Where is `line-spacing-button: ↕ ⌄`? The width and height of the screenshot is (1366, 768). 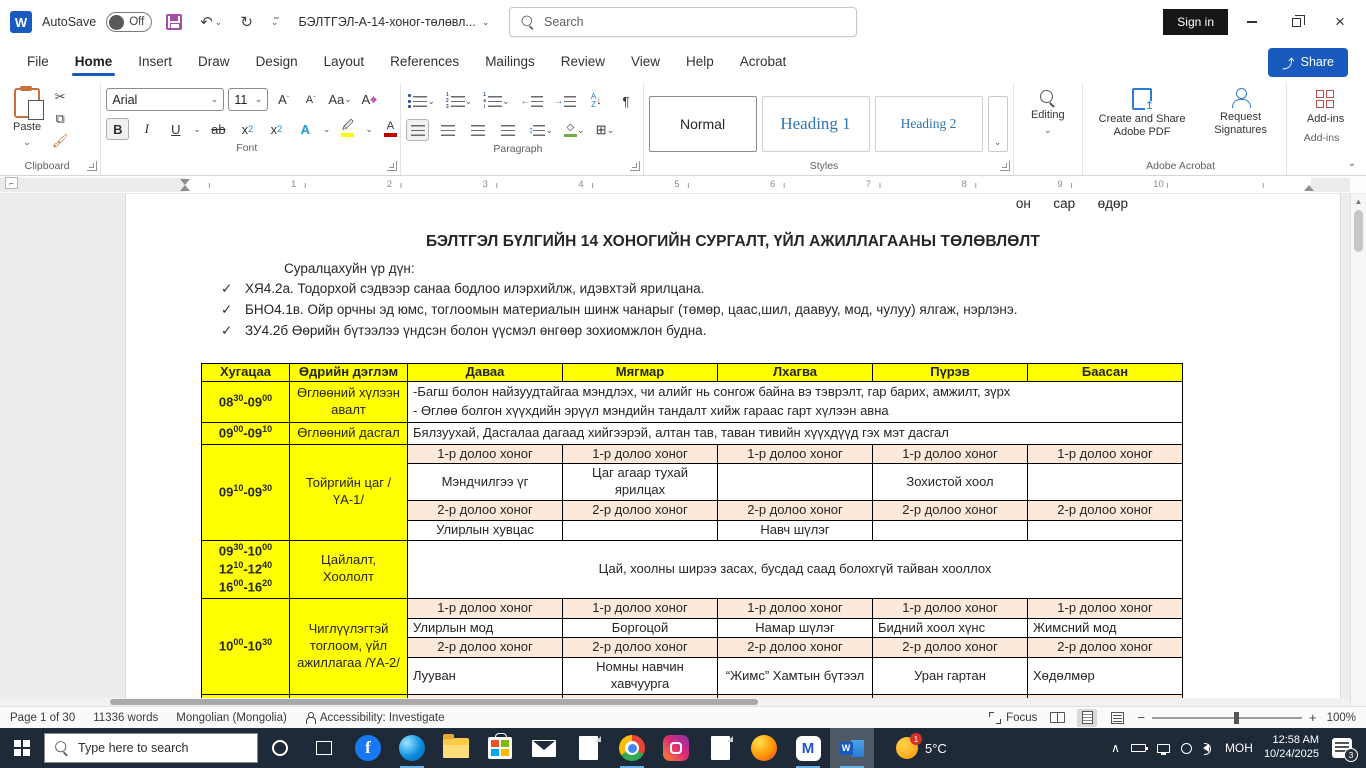 line-spacing-button: ↕ ⌄ is located at coordinates (540, 130).